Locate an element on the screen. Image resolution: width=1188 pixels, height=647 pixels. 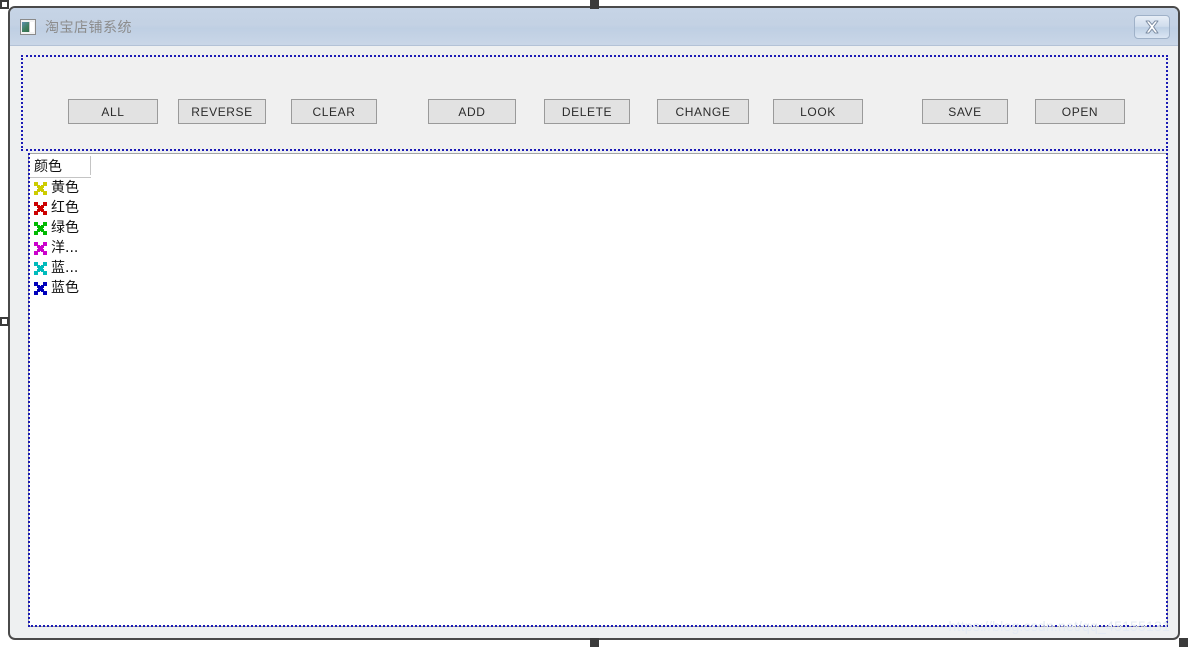
table-row: 红色 is located at coordinates (129, 208).